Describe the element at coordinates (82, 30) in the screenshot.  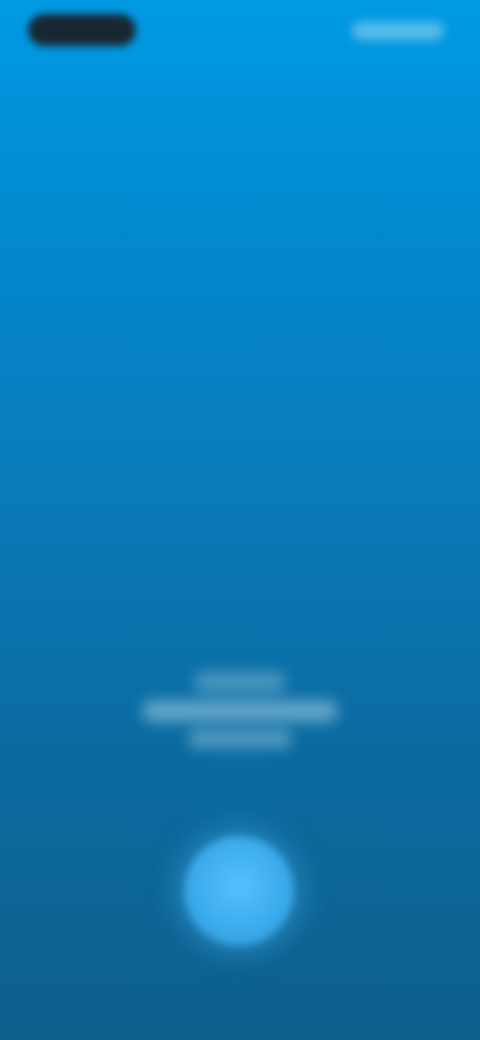
I see `status-time` at that location.